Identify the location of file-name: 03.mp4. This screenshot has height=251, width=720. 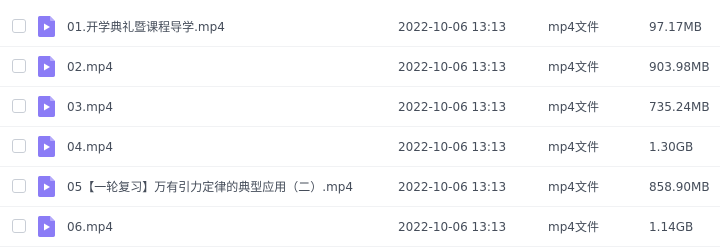
(227, 107).